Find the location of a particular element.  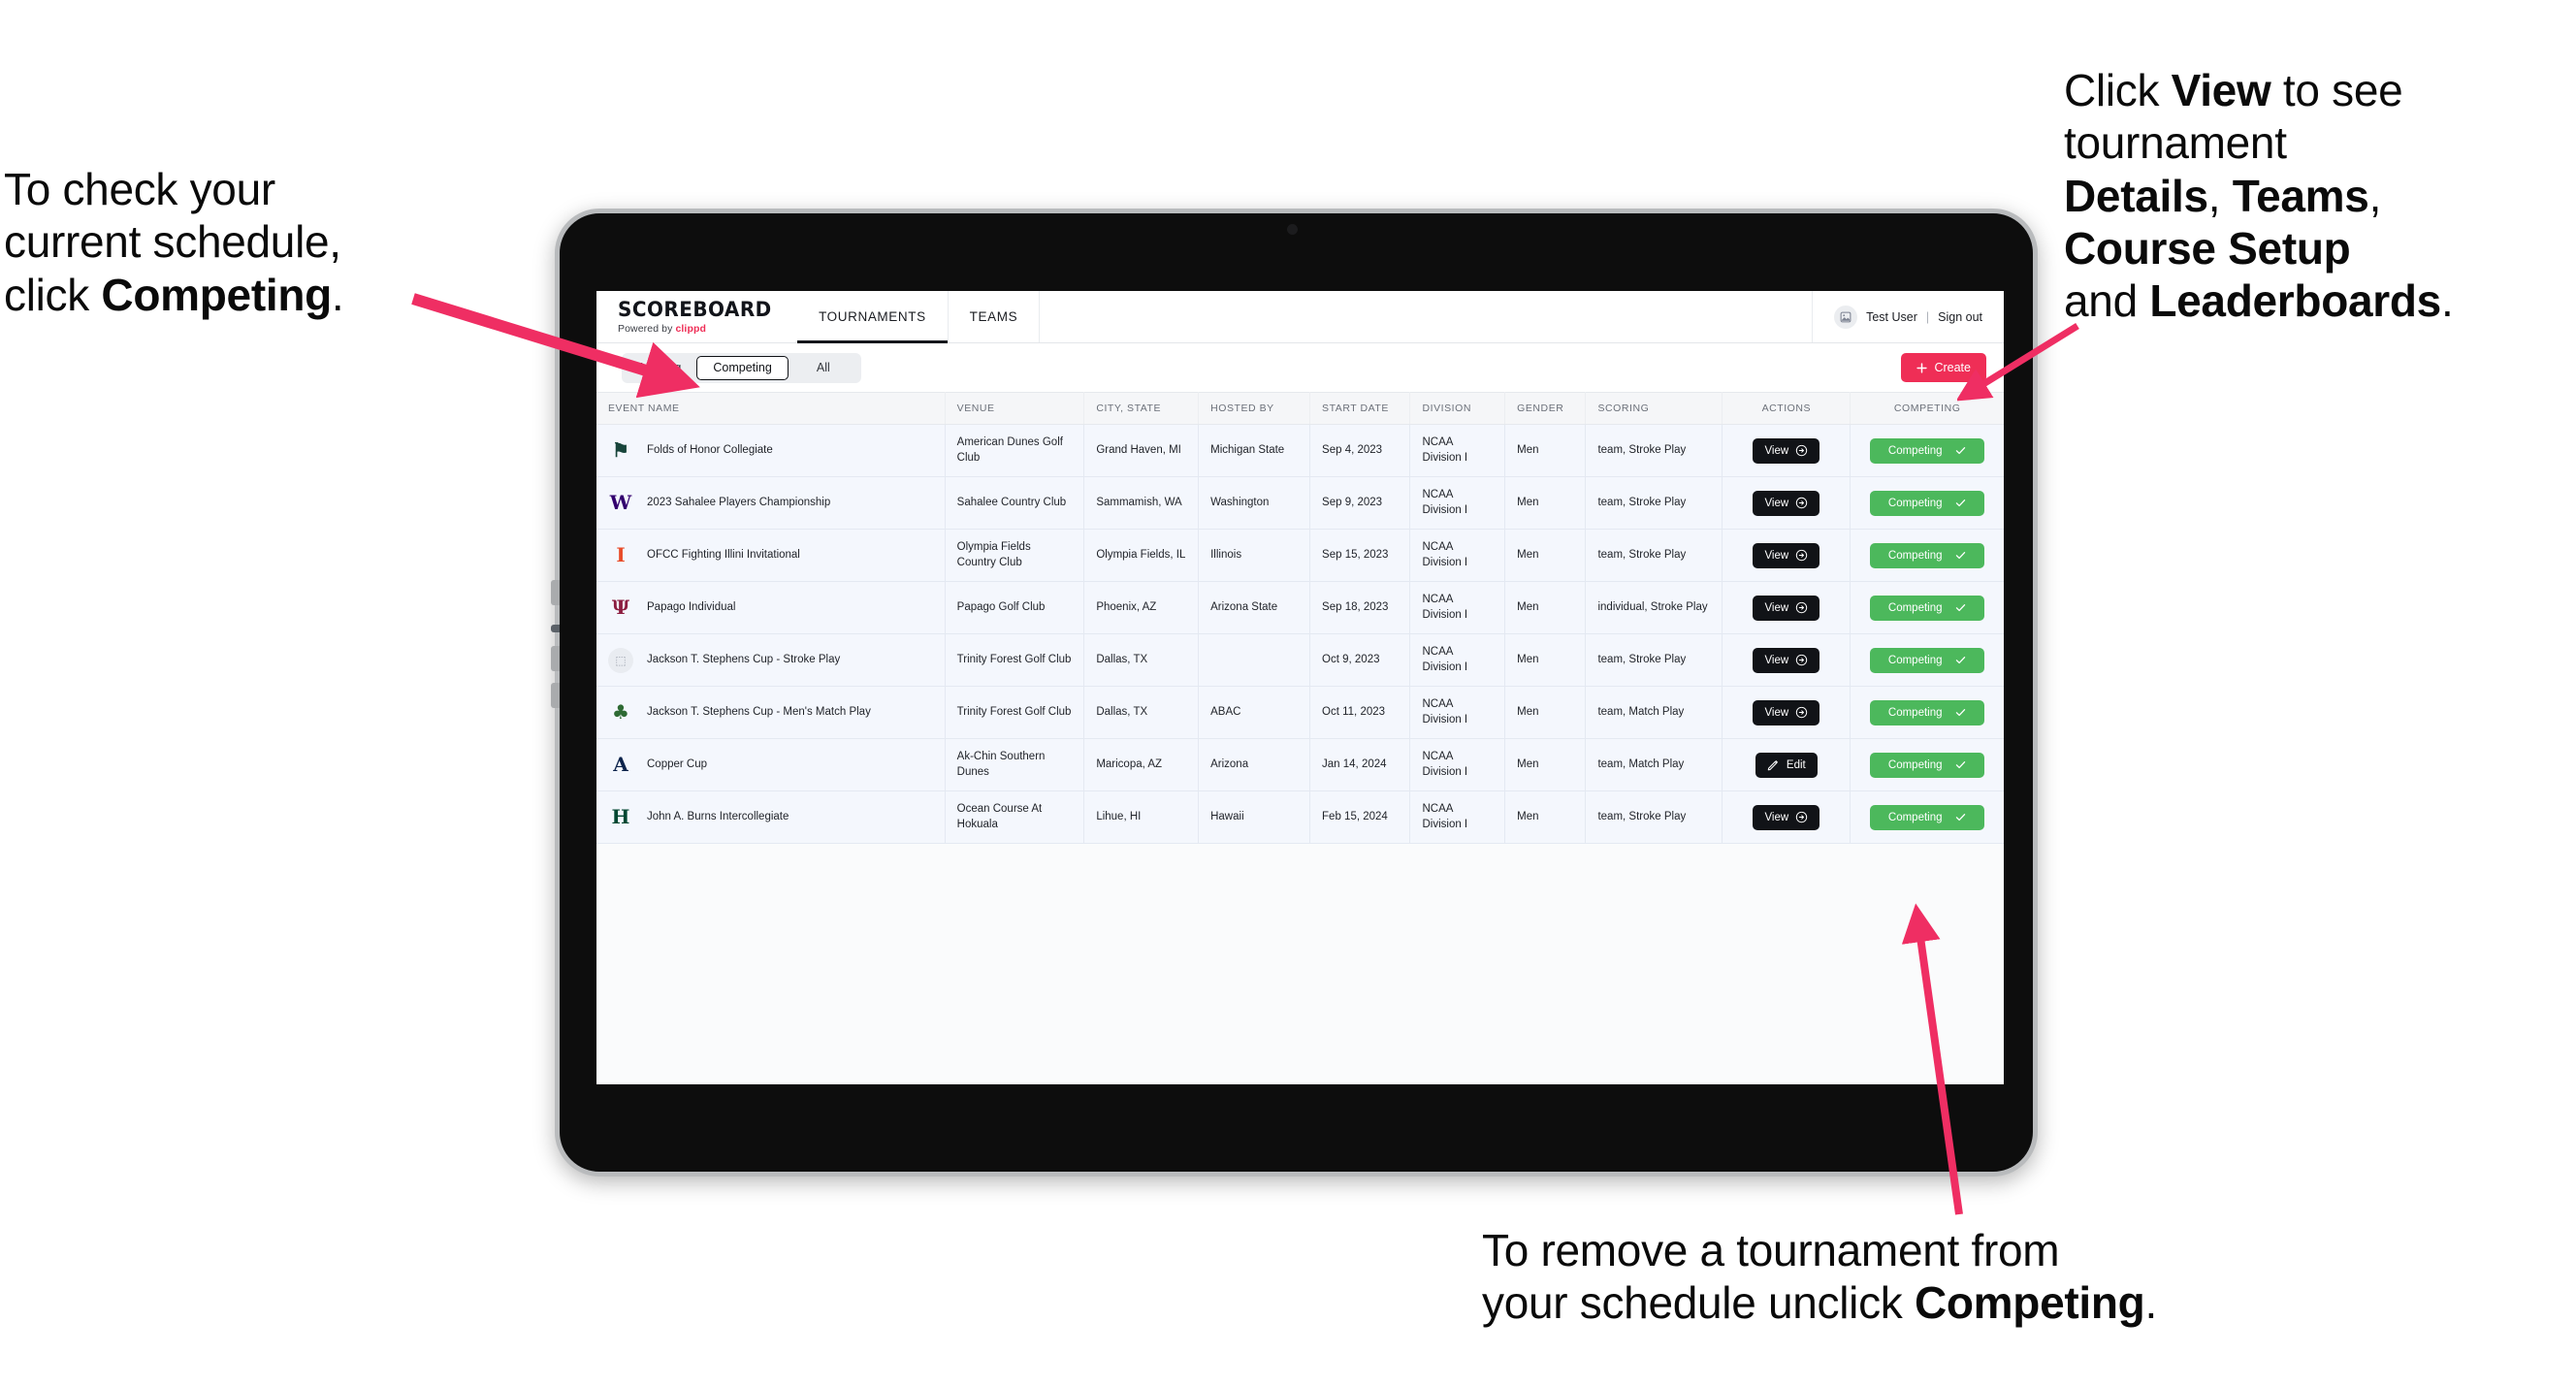

arrow-to-view-buttons is located at coordinates (2018, 362).